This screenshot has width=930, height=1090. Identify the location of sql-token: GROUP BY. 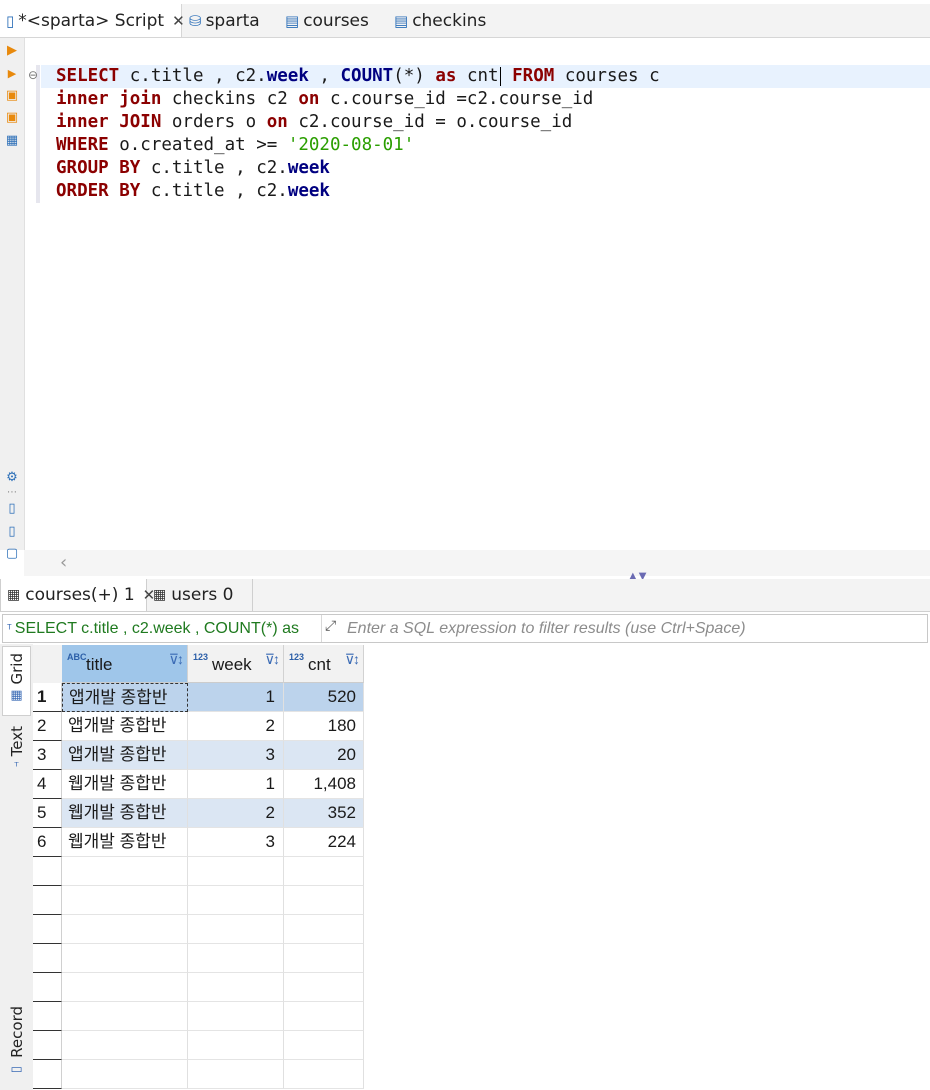
(98, 168).